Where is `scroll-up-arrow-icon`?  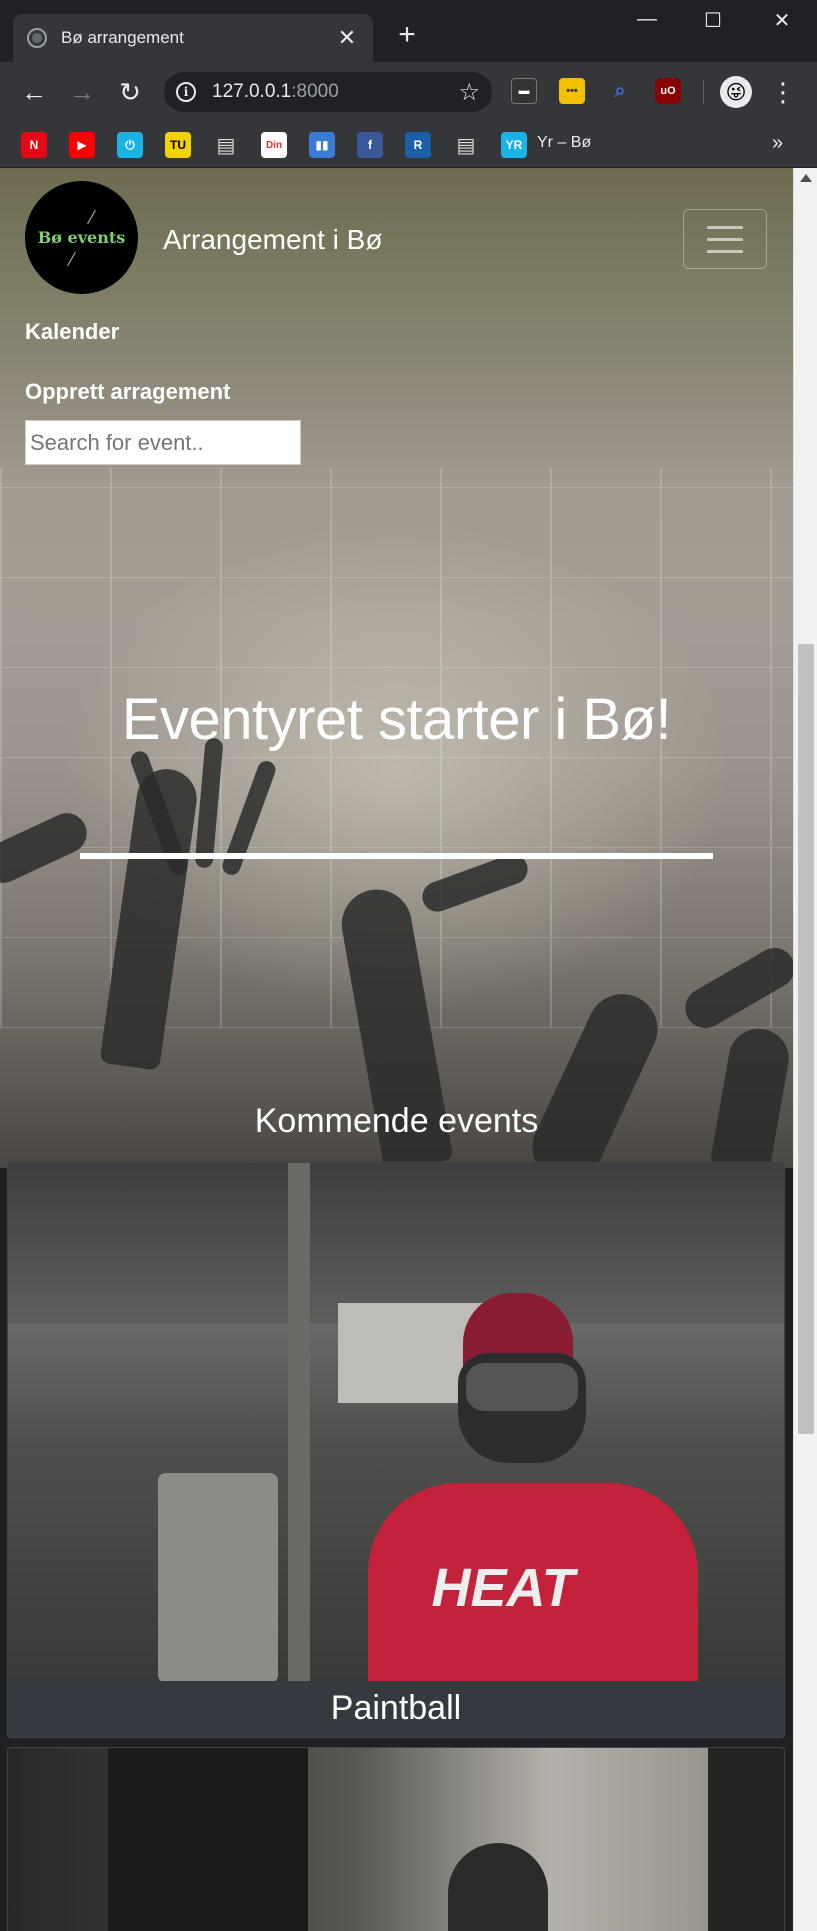 scroll-up-arrow-icon is located at coordinates (806, 178).